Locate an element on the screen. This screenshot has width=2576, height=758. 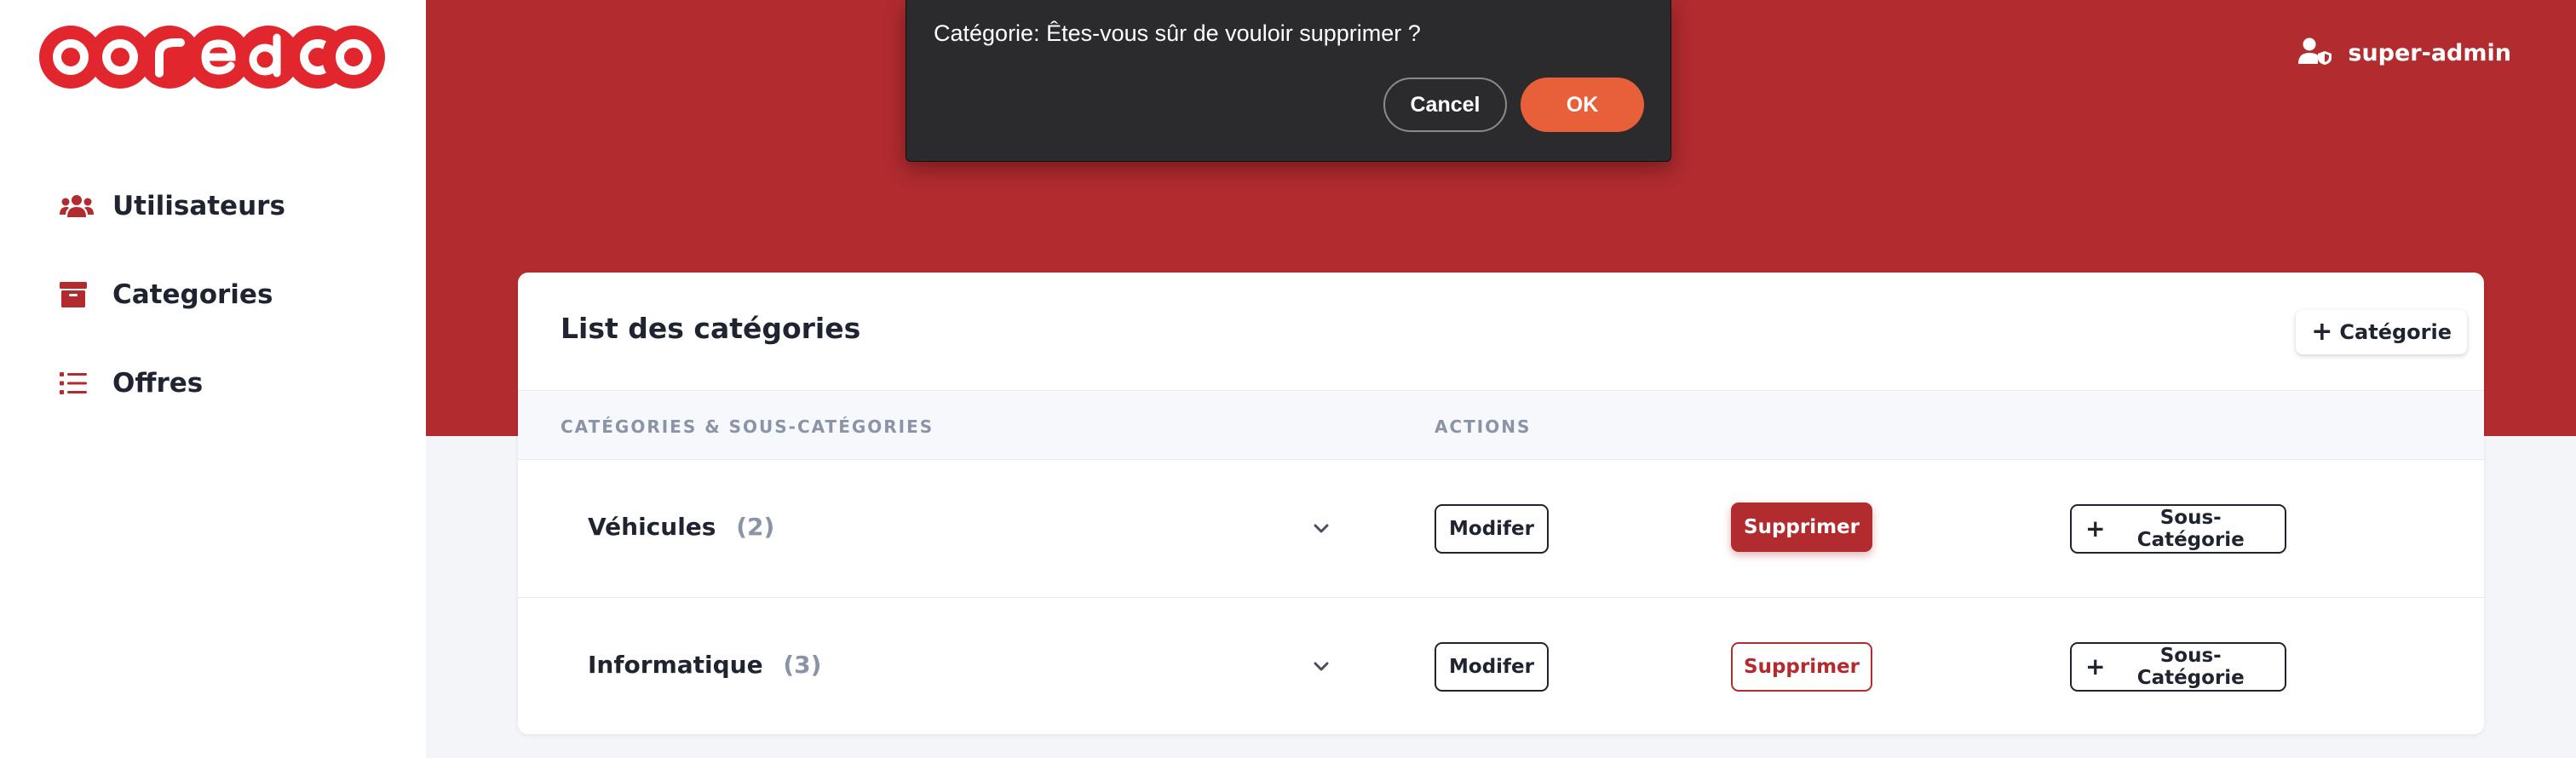
add-category-button: + Catégorie is located at coordinates (2381, 332).